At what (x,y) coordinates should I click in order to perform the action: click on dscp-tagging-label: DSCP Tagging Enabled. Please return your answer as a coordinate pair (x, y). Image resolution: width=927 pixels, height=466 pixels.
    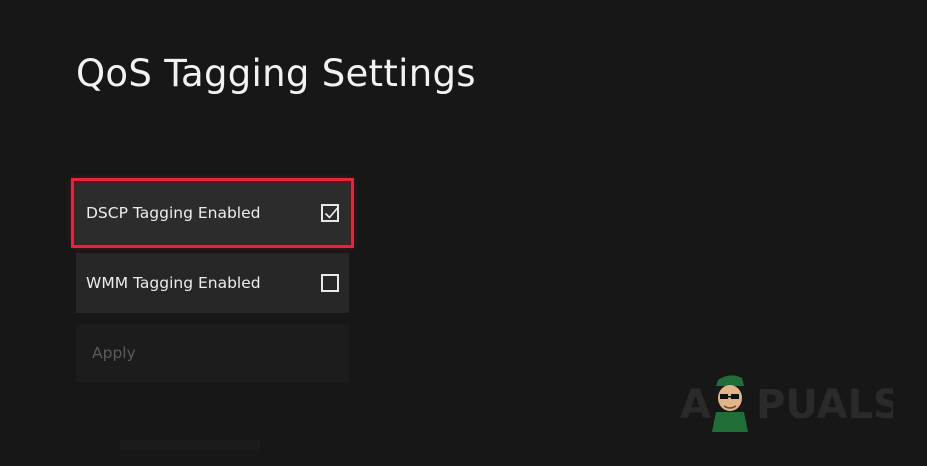
    Looking at the image, I should click on (173, 213).